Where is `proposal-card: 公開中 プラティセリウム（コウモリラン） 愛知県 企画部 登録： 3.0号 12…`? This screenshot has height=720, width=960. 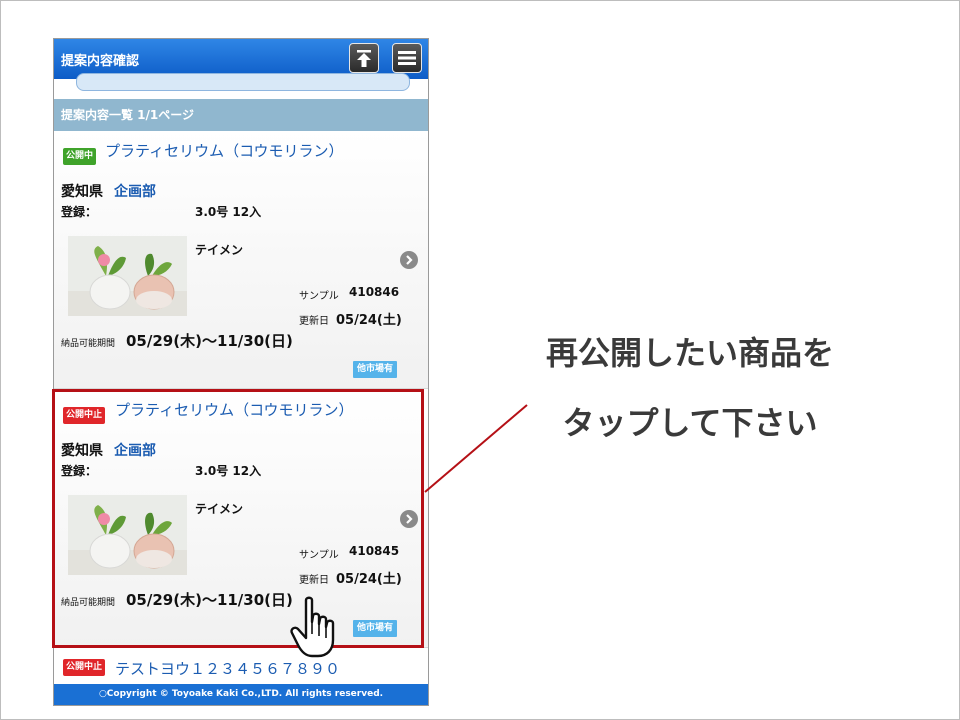
proposal-card: 公開中 プラティセリウム（コウモリラン） 愛知県 企画部 登録： 3.0号 12… is located at coordinates (241, 260).